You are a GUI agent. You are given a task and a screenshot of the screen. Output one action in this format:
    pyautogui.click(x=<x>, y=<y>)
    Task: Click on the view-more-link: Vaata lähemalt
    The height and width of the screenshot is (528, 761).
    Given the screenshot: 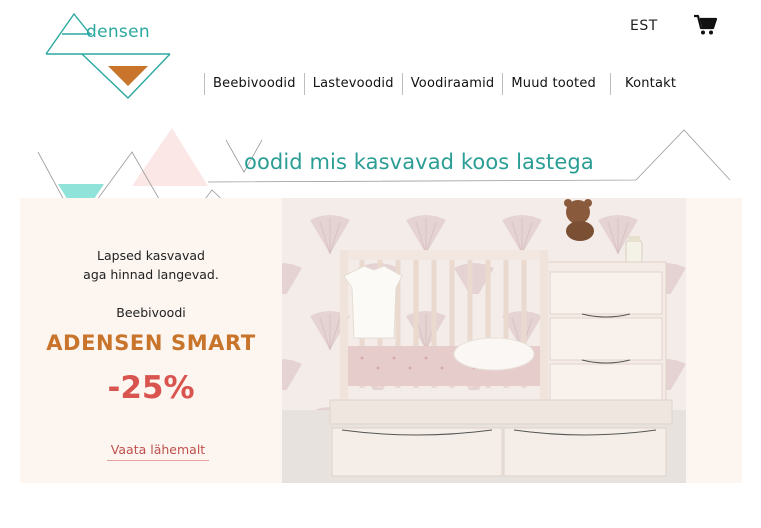 What is the action you would take?
    pyautogui.click(x=158, y=451)
    